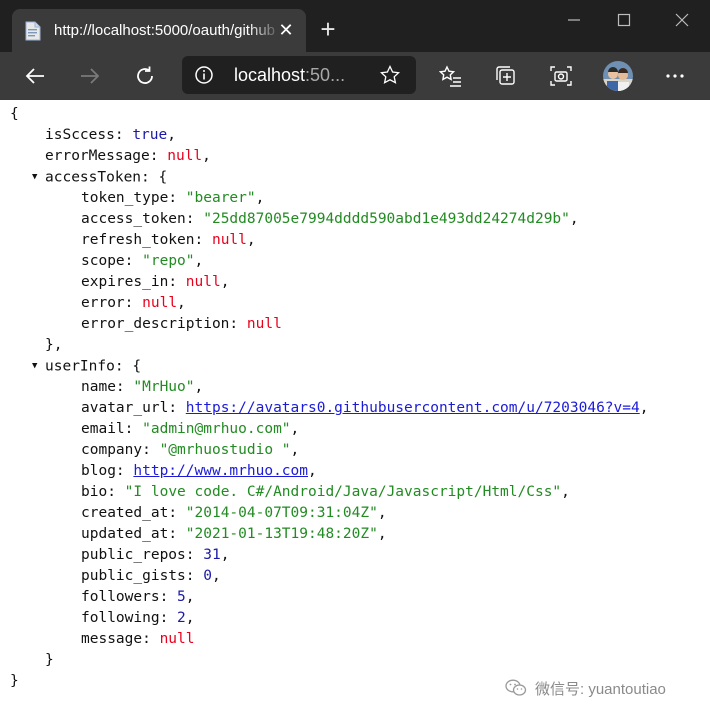  What do you see at coordinates (212, 555) in the screenshot?
I see `json-value: 31` at bounding box center [212, 555].